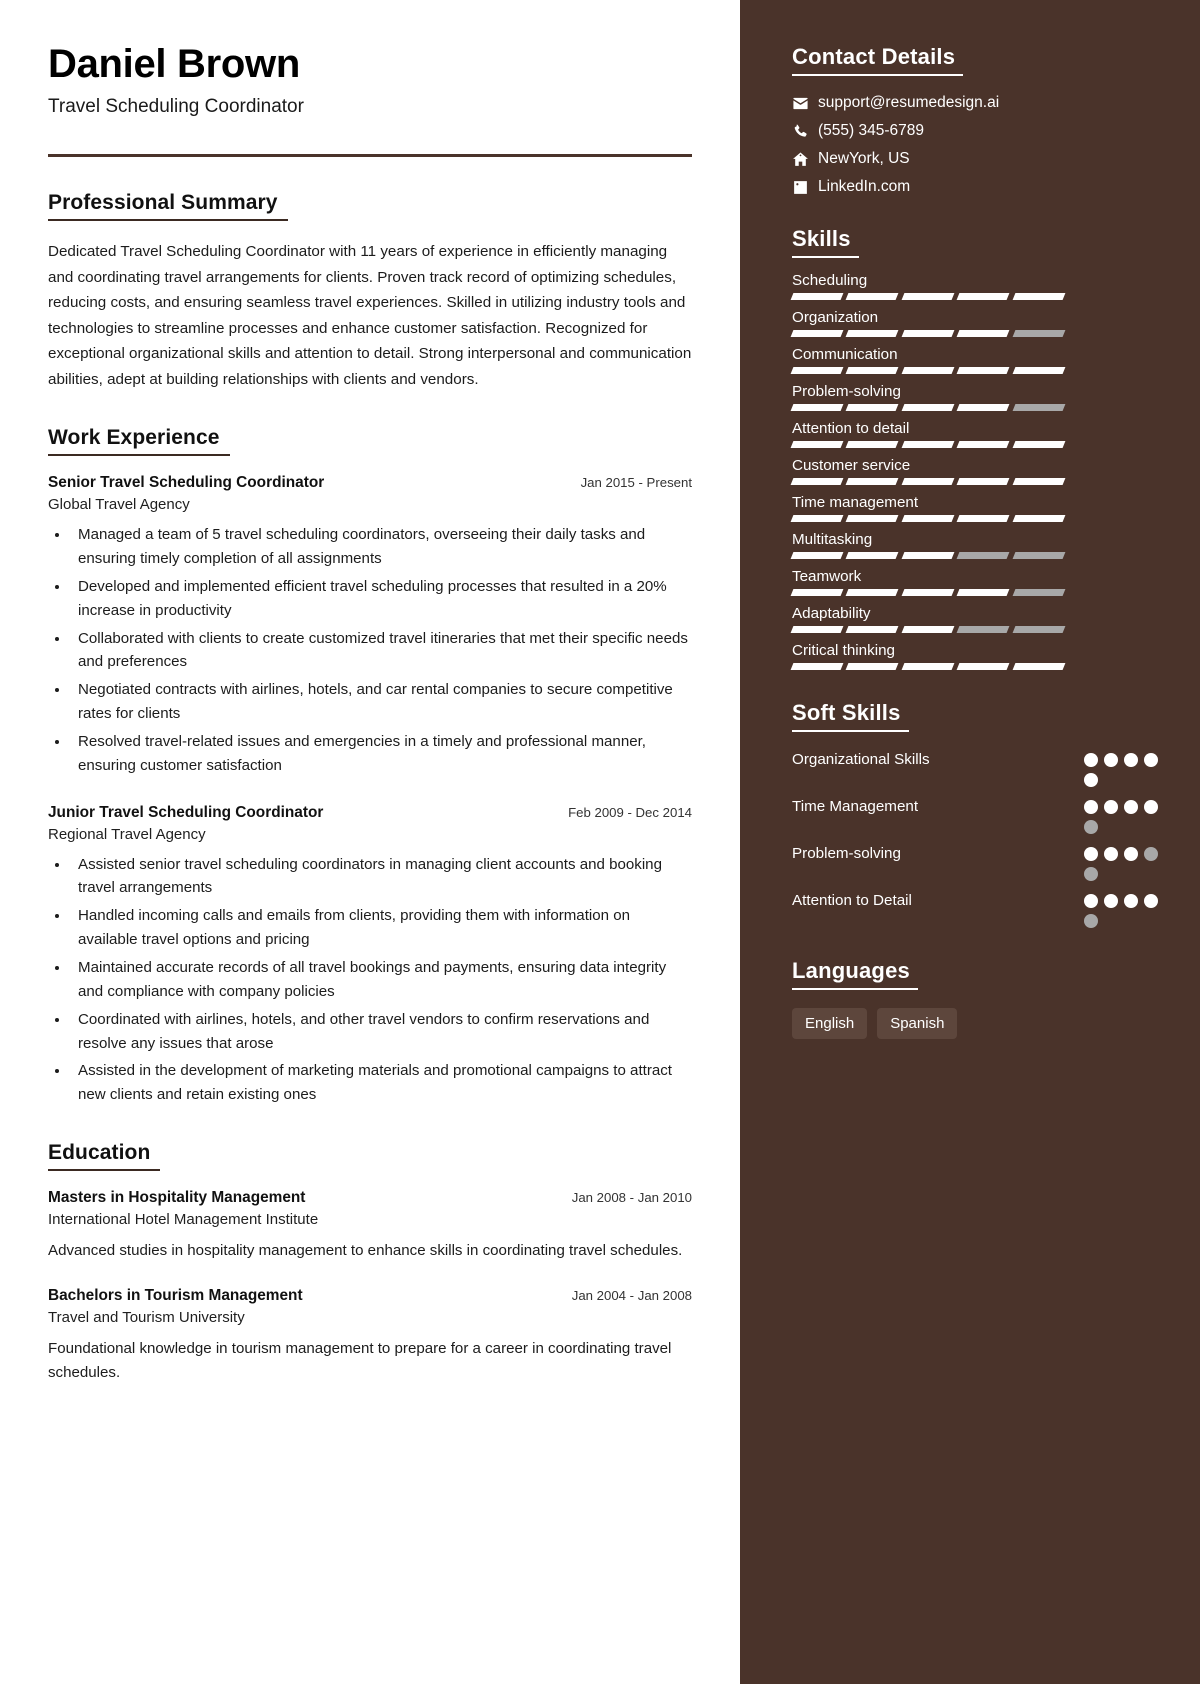 The height and width of the screenshot is (1684, 1200). Describe the element at coordinates (981, 103) in the screenshot. I see `contact-item-email: support@resumedesign.ai` at that location.